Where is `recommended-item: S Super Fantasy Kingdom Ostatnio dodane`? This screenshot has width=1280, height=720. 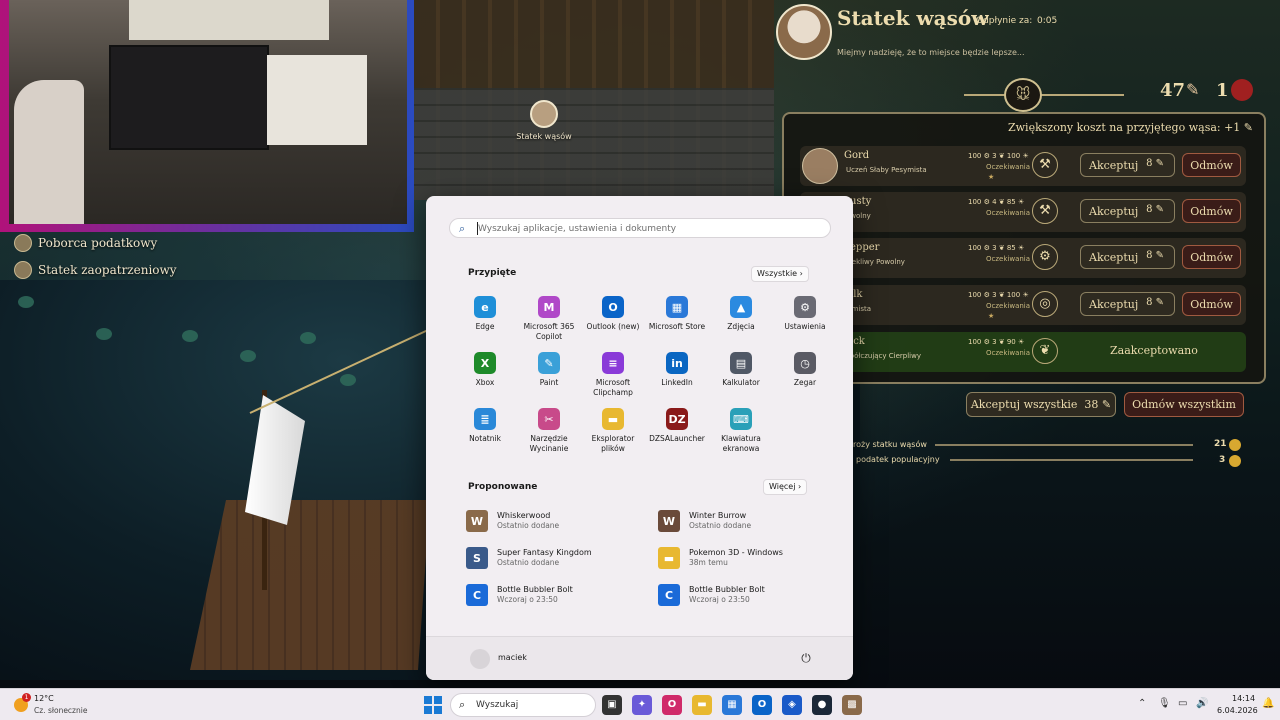
recommended-item: S Super Fantasy Kingdom Ostatnio dodane is located at coordinates (562, 558).